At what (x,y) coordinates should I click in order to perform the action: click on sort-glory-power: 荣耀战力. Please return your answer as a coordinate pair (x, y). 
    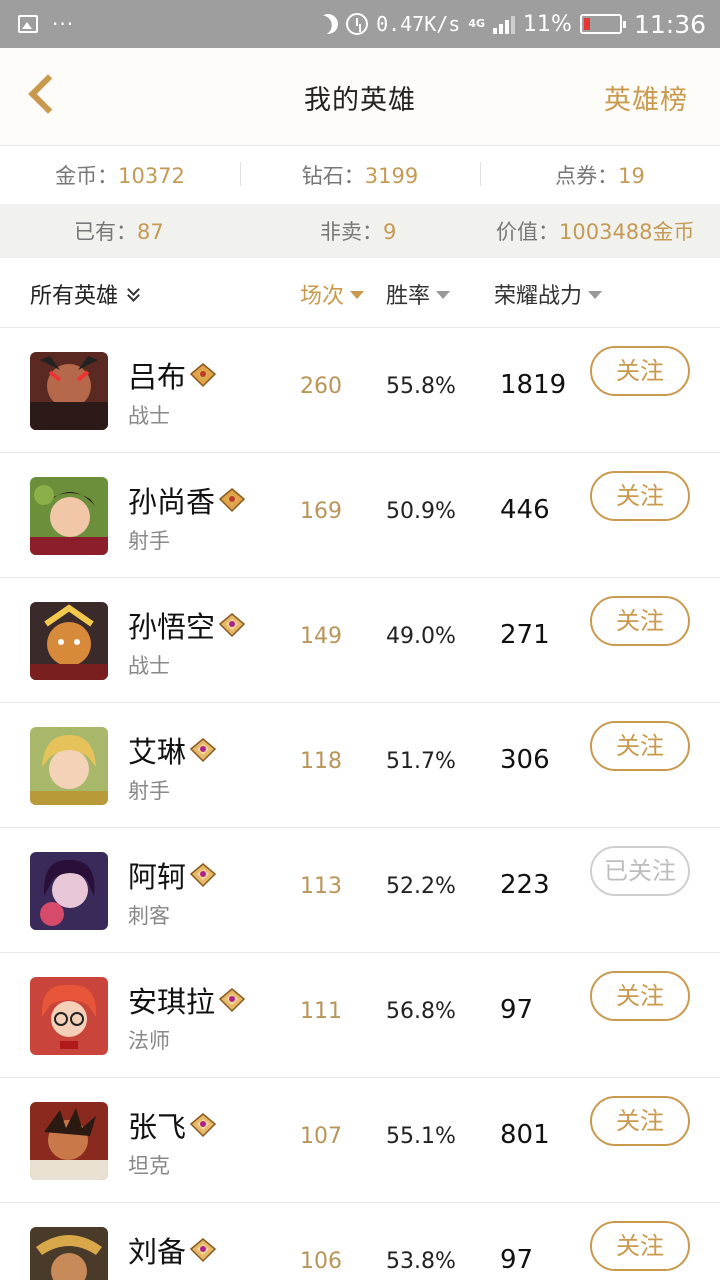
    Looking at the image, I should click on (548, 294).